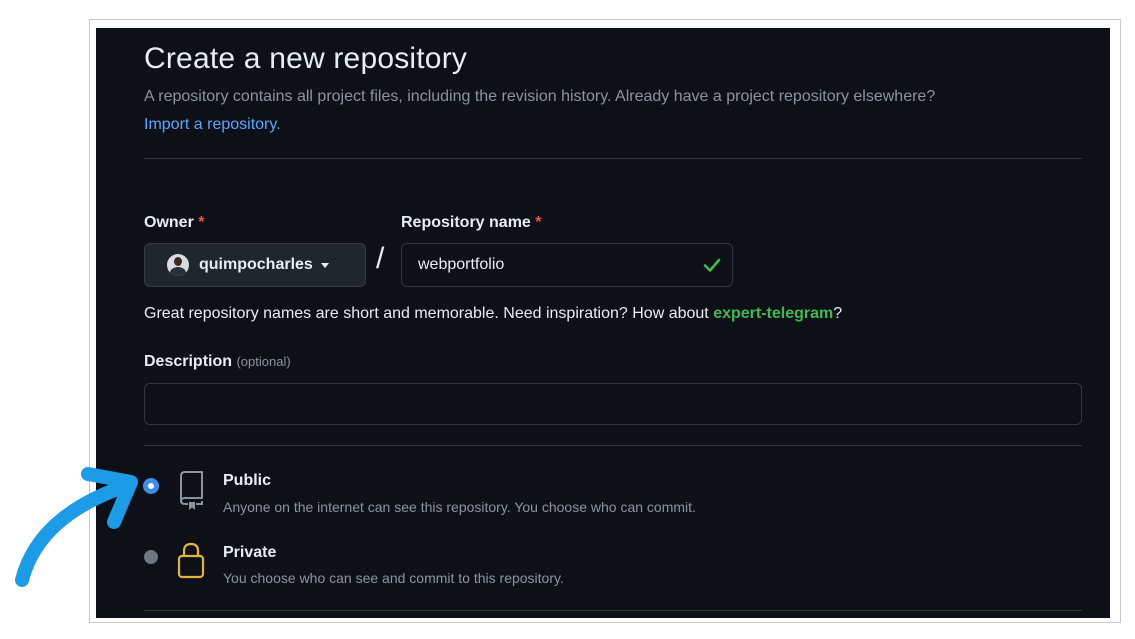 The width and height of the screenshot is (1135, 639). Describe the element at coordinates (613, 610) in the screenshot. I see `divider-bottom` at that location.